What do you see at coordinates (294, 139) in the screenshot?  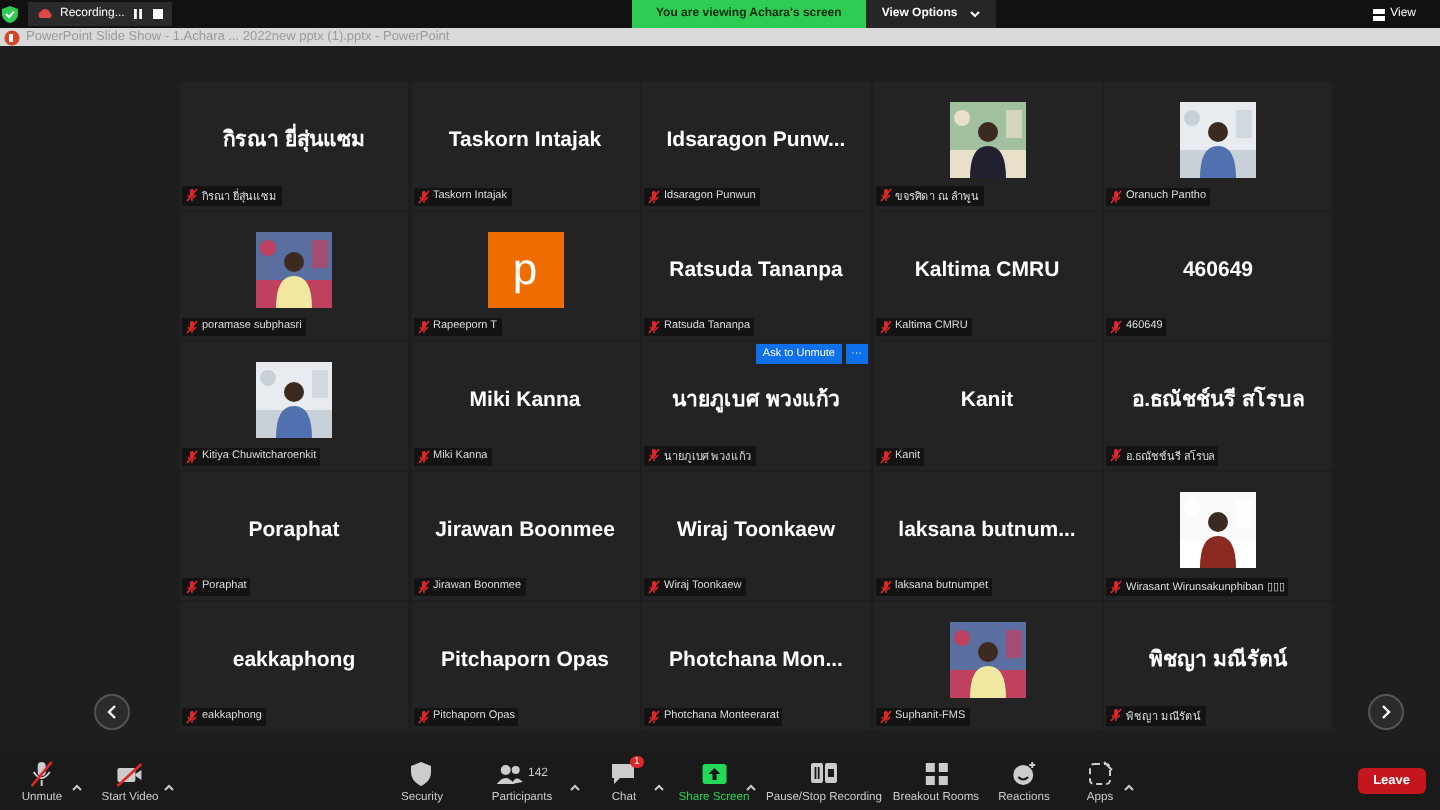 I see `participant-display-name: กิรณา ยี่สุ่นแซม` at bounding box center [294, 139].